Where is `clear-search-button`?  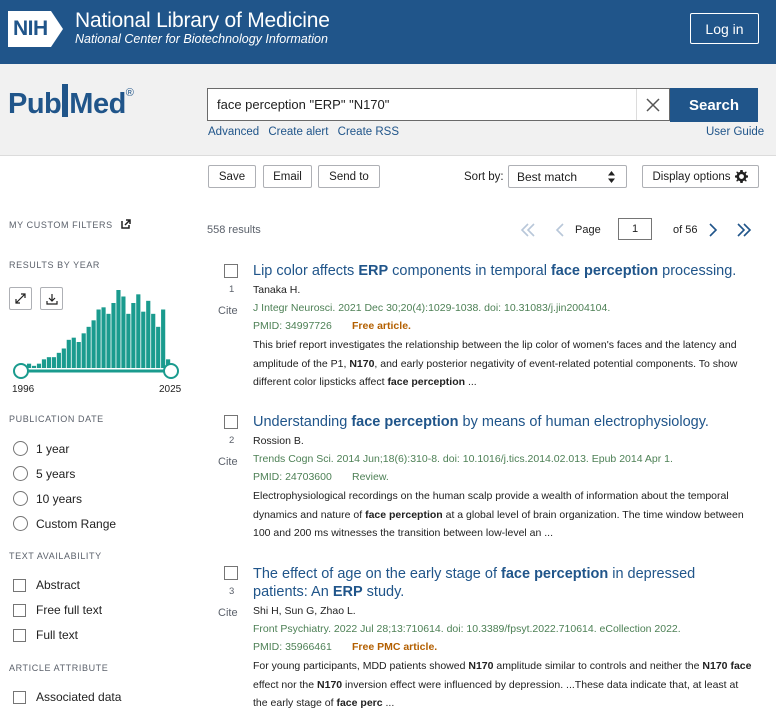
clear-search-button is located at coordinates (652, 104).